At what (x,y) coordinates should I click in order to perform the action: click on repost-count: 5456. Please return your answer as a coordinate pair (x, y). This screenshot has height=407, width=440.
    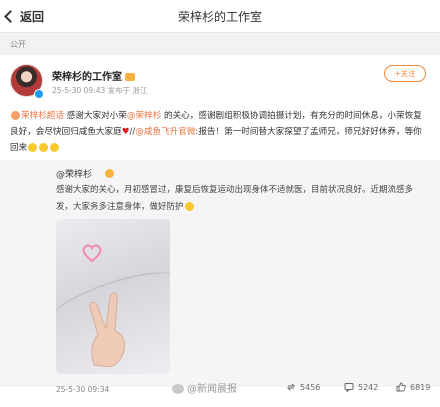
    Looking at the image, I should click on (303, 387).